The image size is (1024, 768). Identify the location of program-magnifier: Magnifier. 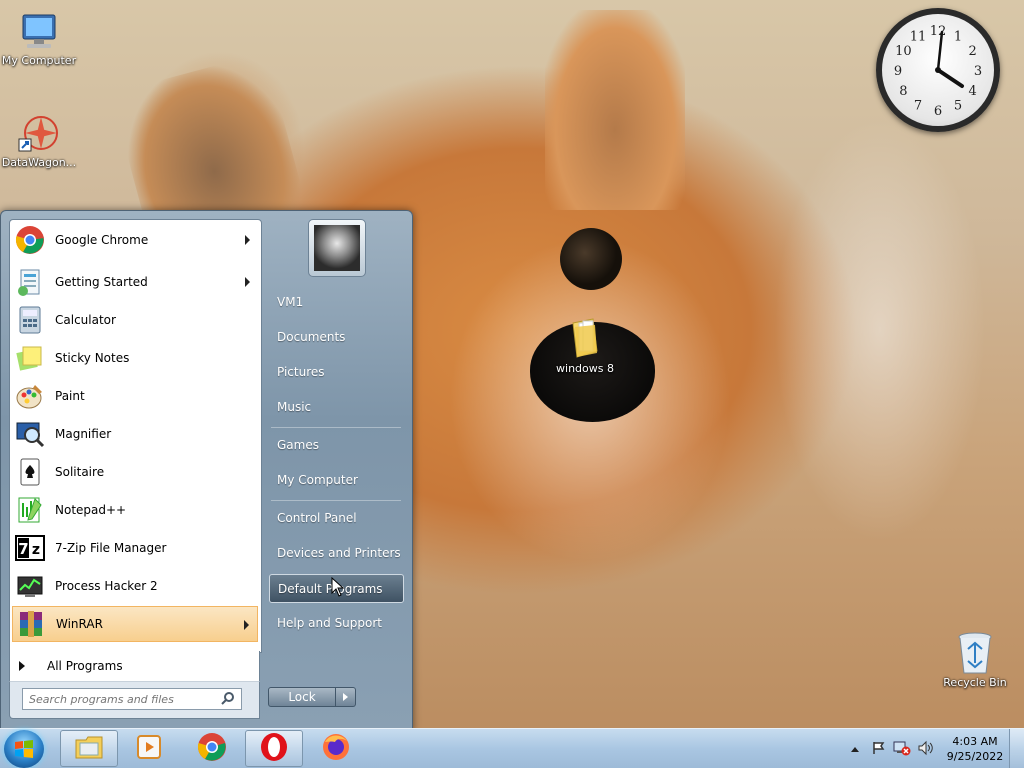
(135, 434).